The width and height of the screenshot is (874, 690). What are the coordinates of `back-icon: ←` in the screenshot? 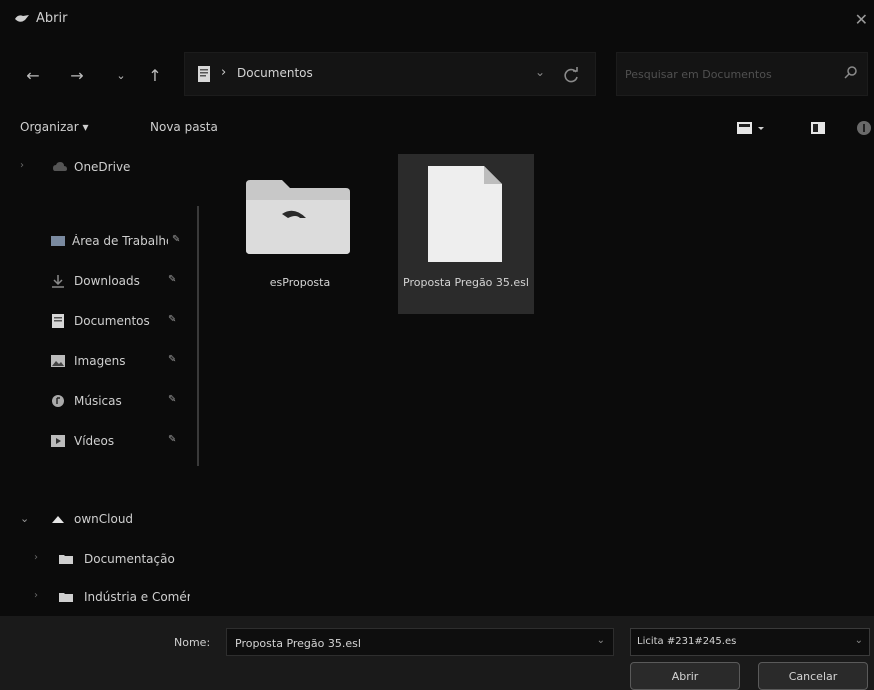 It's located at (33, 75).